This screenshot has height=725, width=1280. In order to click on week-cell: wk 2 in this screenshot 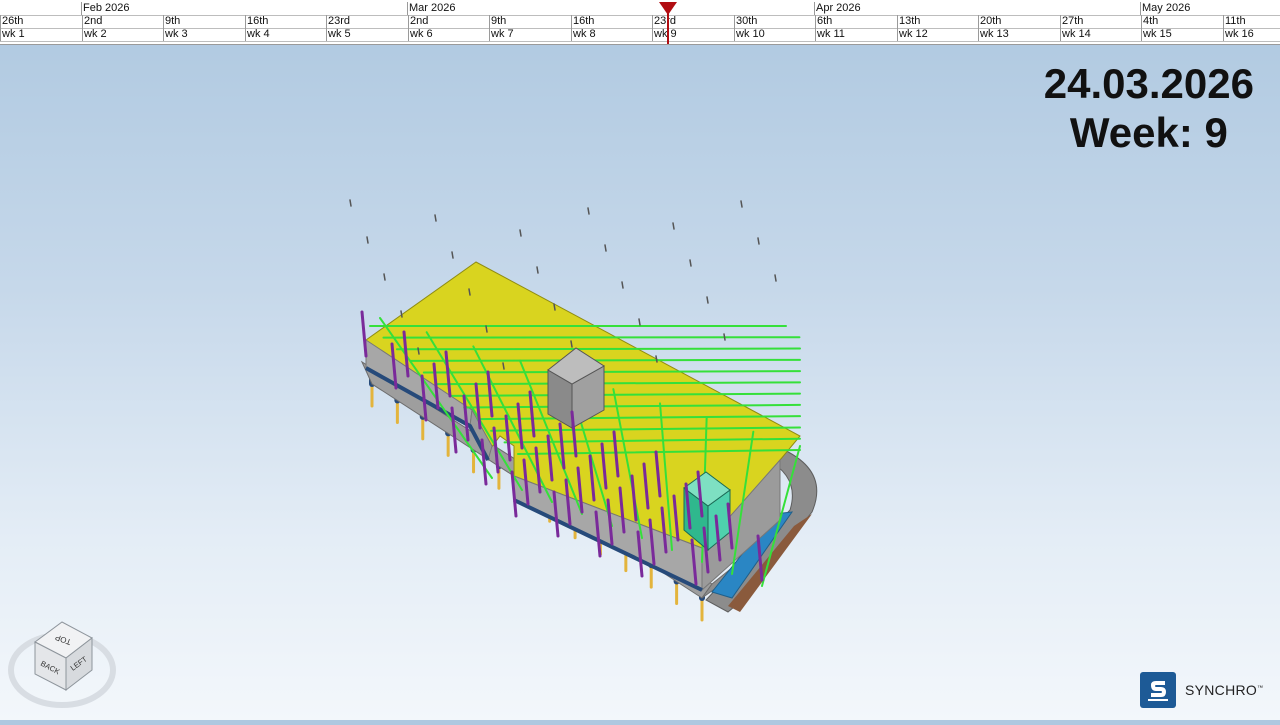, I will do `click(123, 34)`.